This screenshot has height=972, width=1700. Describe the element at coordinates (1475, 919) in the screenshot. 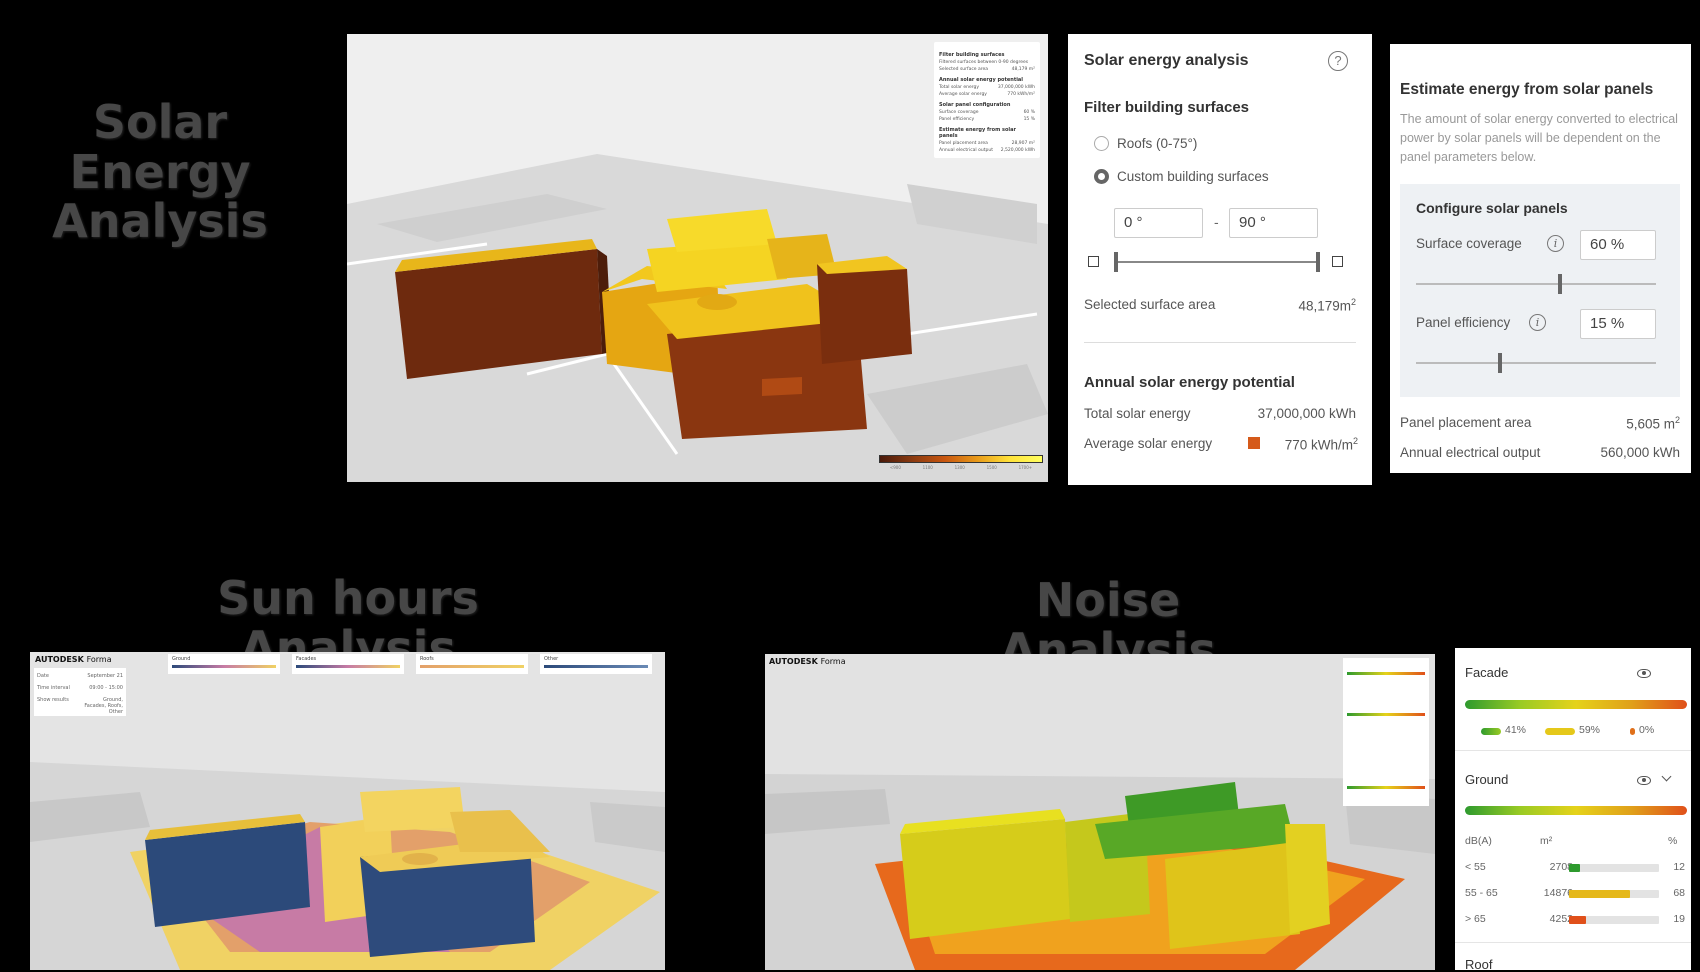

I see `row-range: > 65` at that location.